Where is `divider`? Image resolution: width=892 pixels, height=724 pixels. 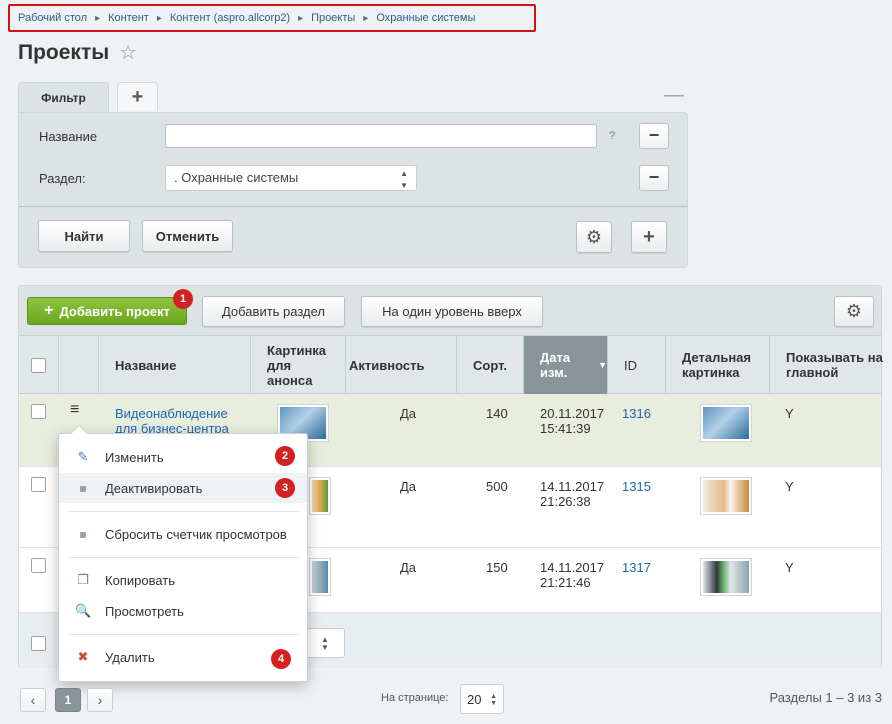
divider is located at coordinates (353, 206).